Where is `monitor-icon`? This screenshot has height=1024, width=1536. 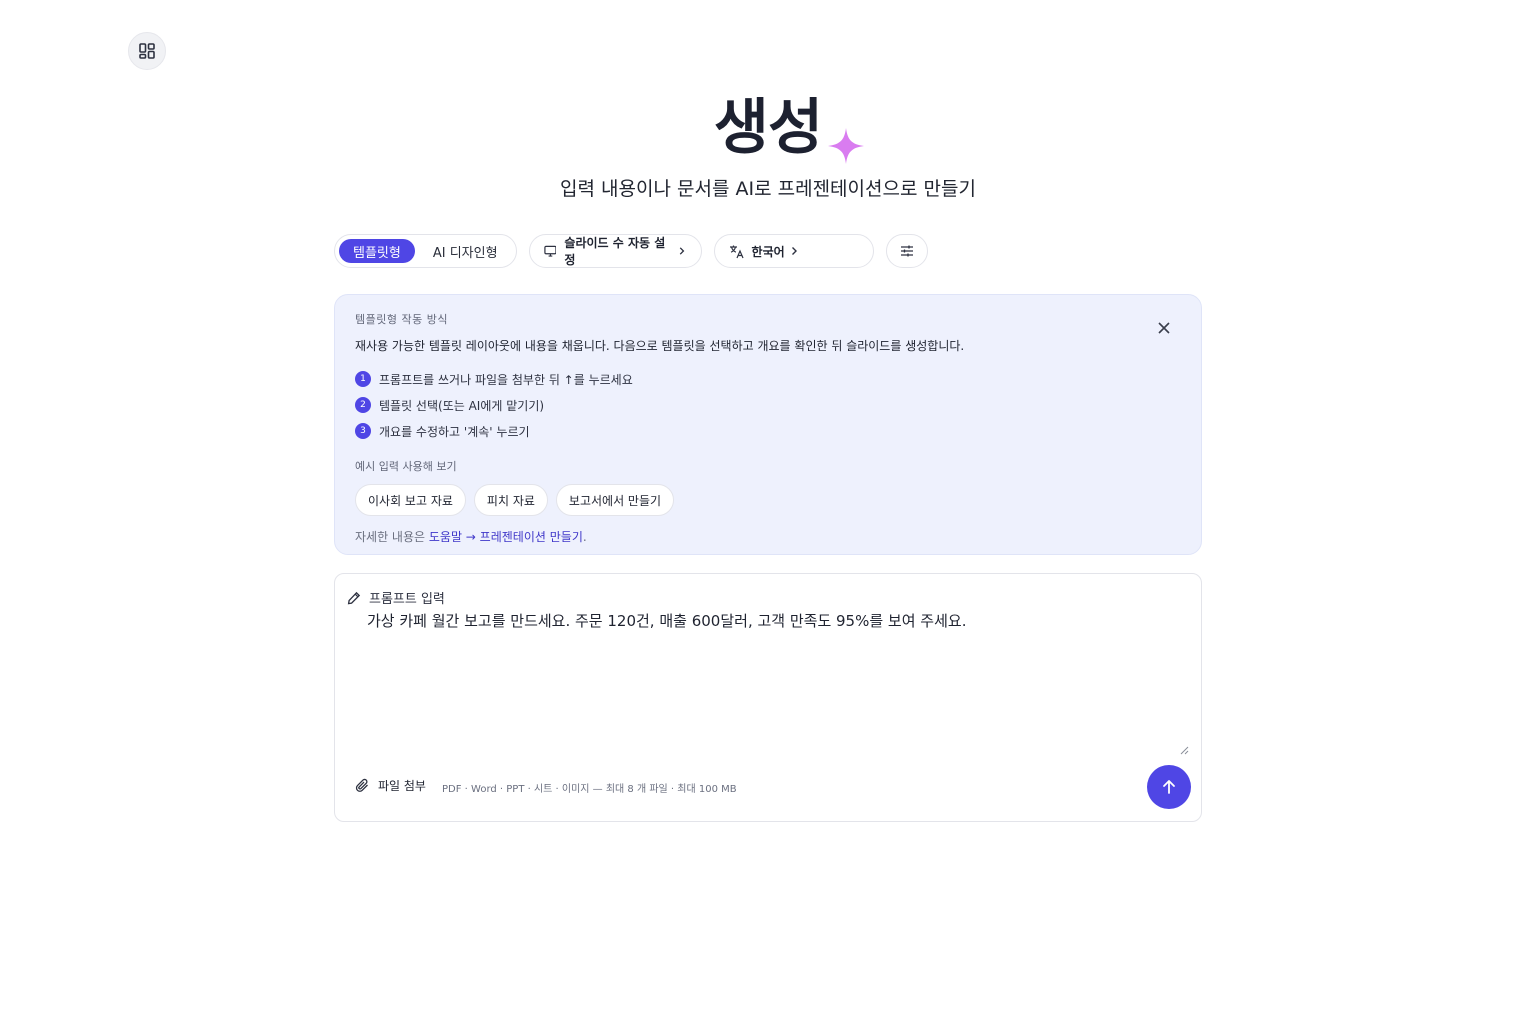
monitor-icon is located at coordinates (550, 251).